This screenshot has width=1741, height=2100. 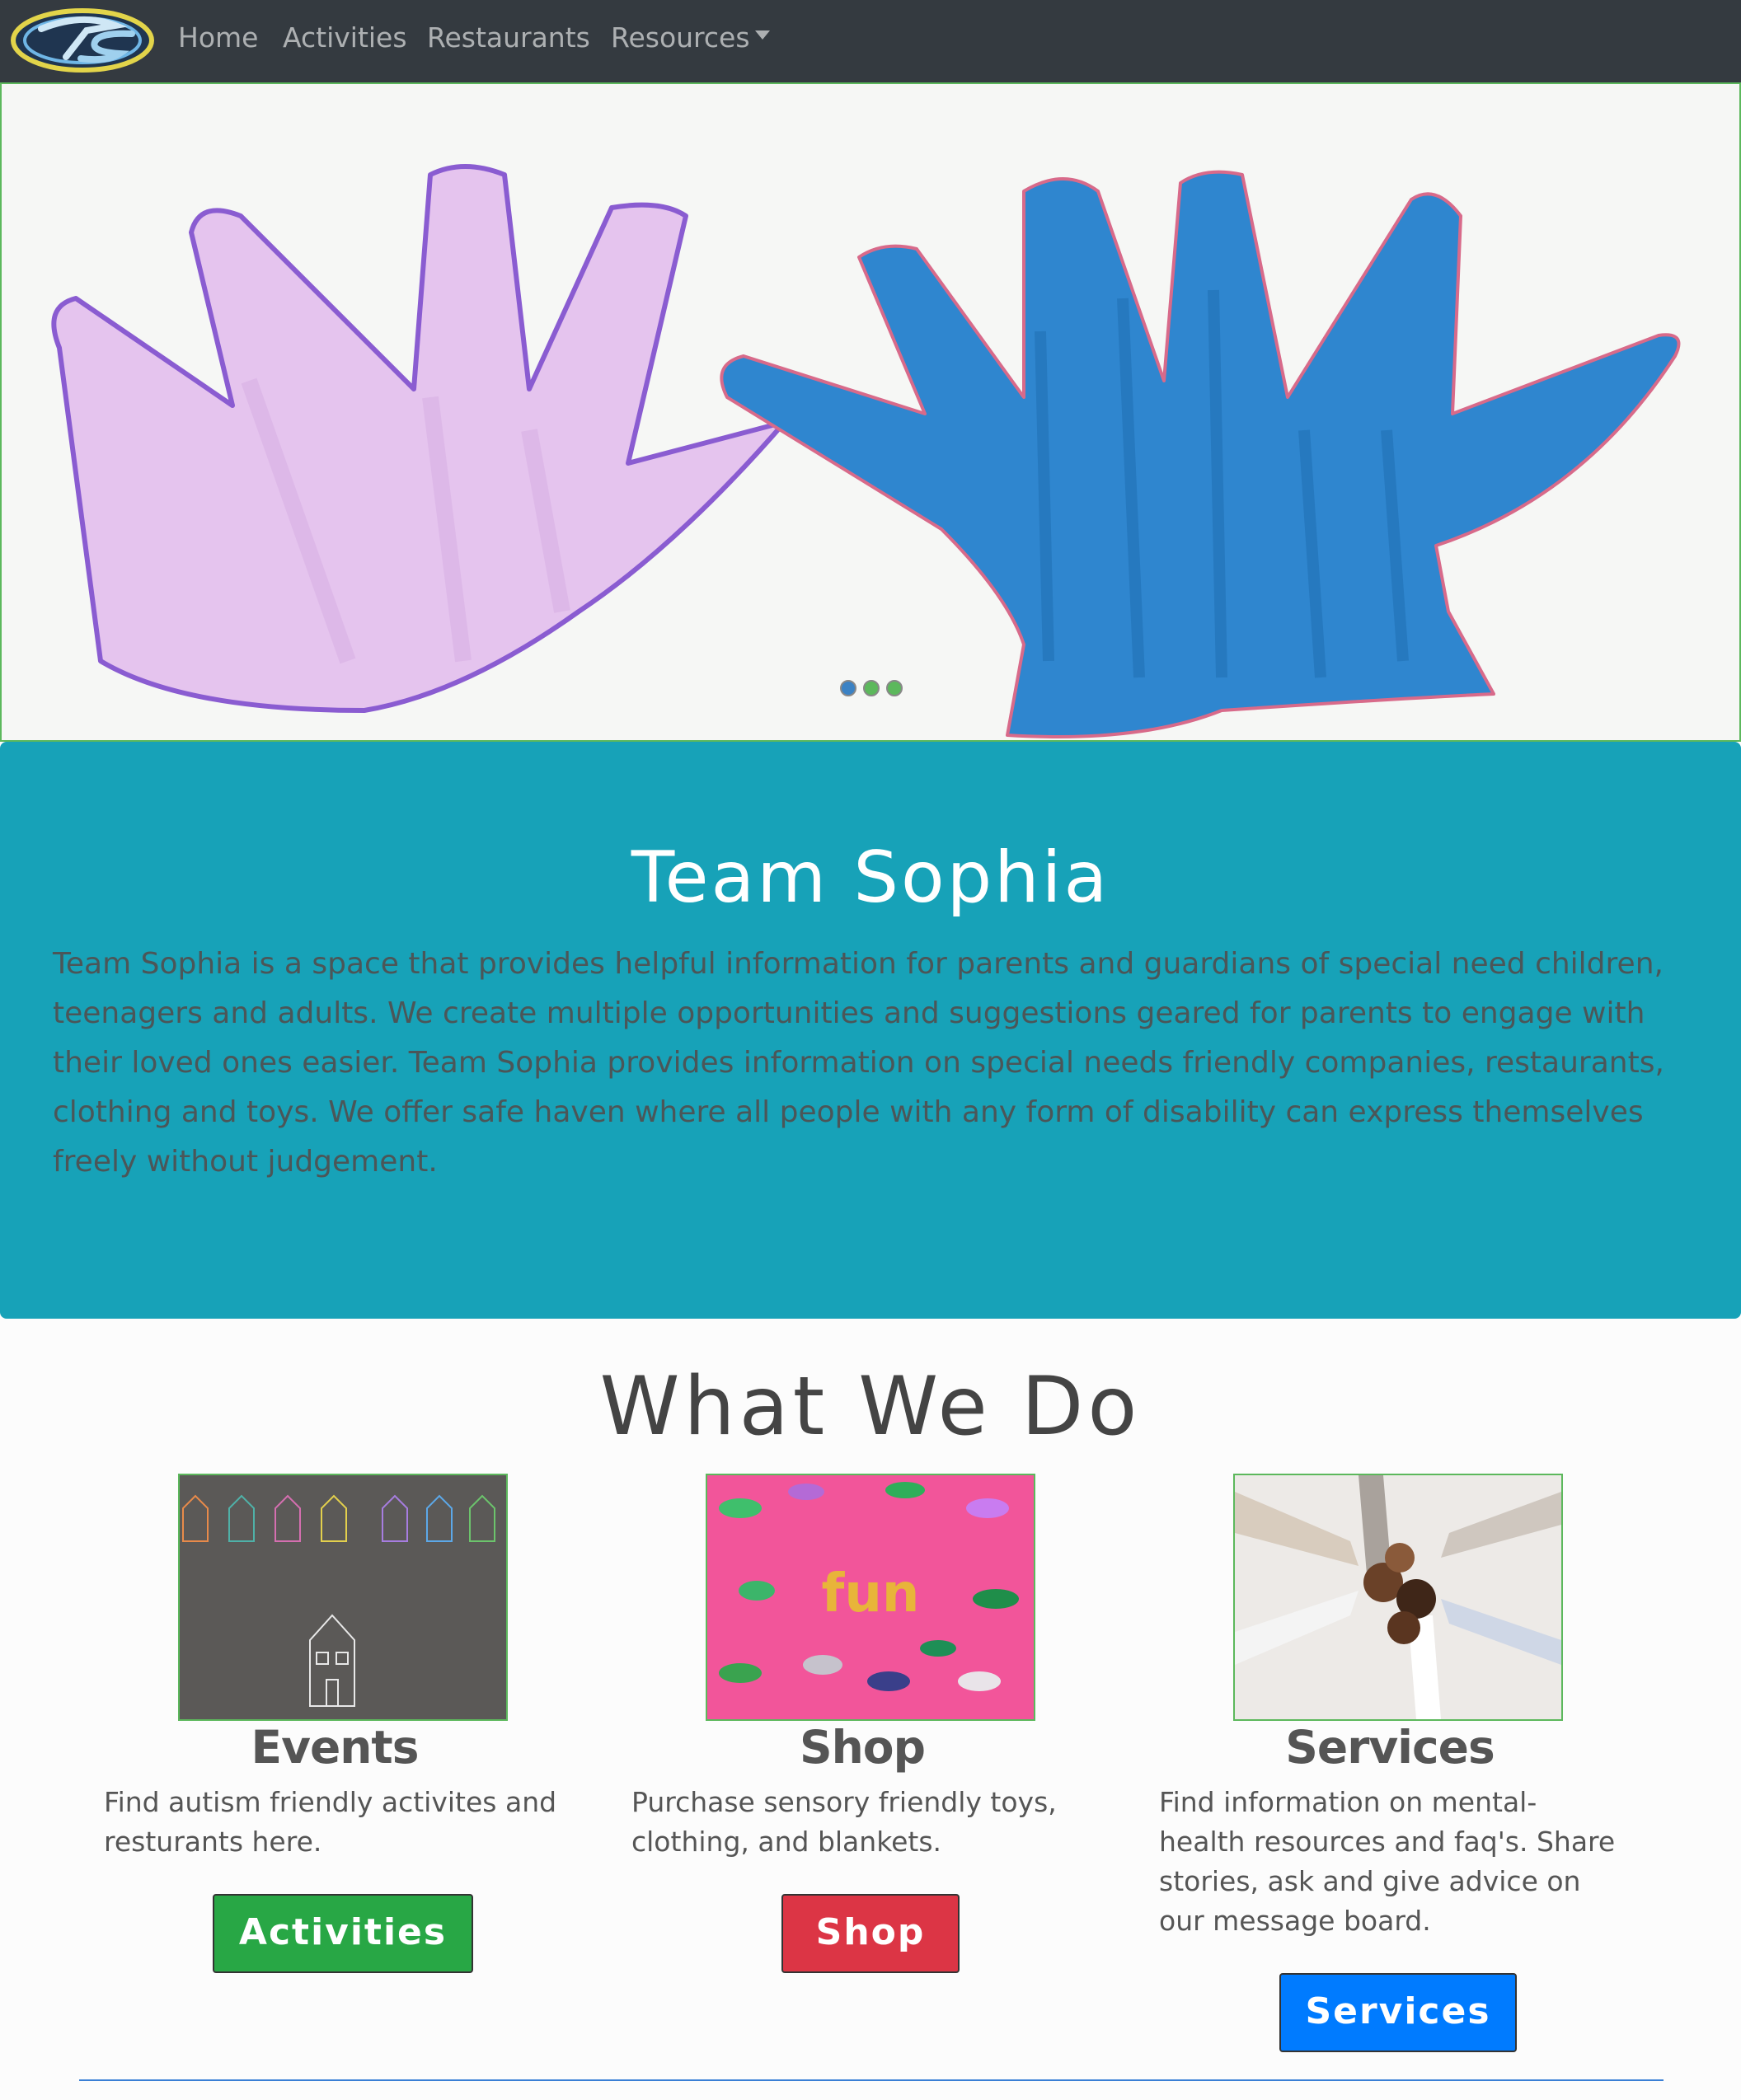 I want to click on nav-restaurants: Restaurants, so click(x=508, y=37).